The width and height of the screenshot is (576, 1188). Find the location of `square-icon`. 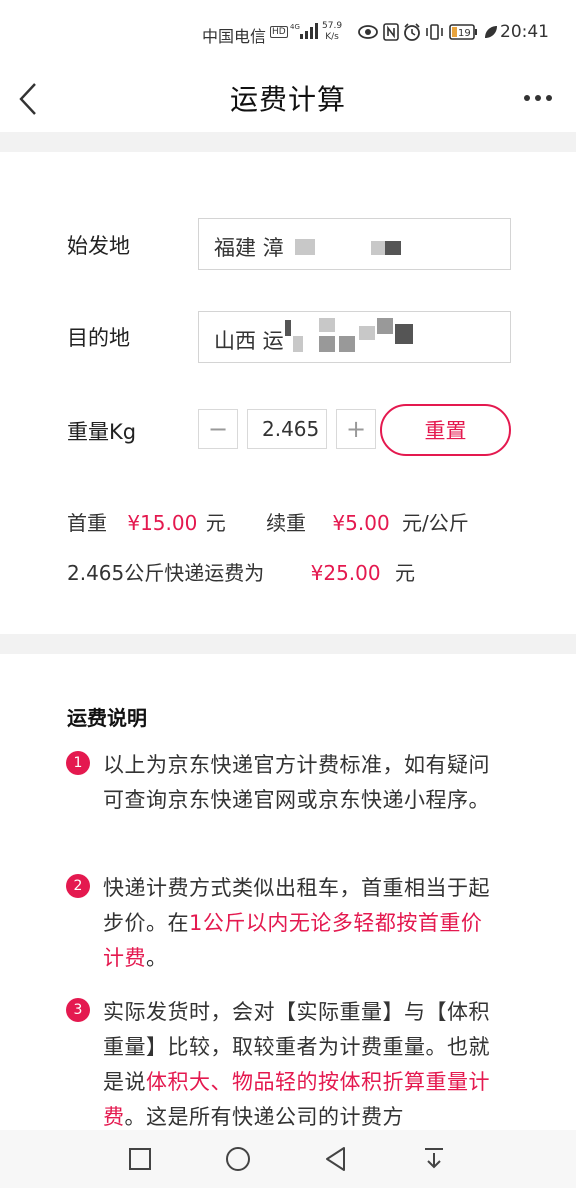

square-icon is located at coordinates (140, 1159).